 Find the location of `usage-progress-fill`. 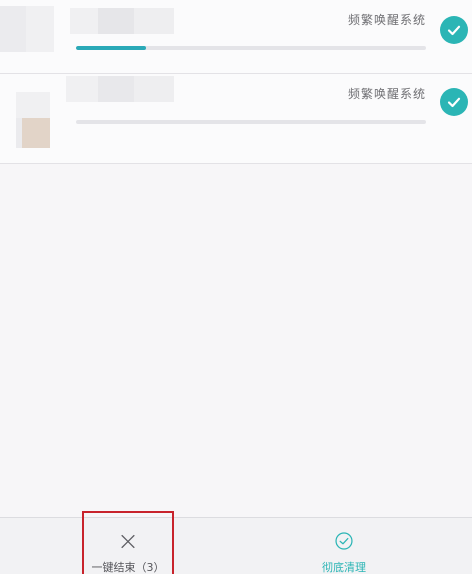

usage-progress-fill is located at coordinates (111, 48).